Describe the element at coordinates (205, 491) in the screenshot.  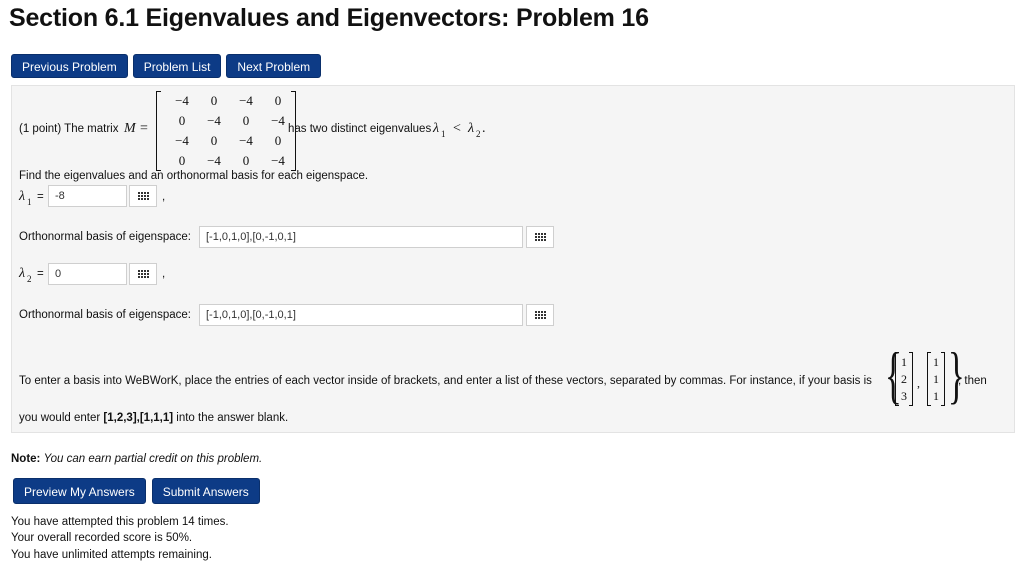
I see `submit-answers-button: Submit Answers` at that location.